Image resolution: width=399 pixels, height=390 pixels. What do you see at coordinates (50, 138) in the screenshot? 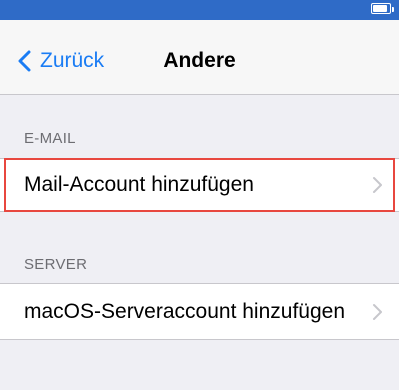
I see `section-header-email: E-MAIL` at bounding box center [50, 138].